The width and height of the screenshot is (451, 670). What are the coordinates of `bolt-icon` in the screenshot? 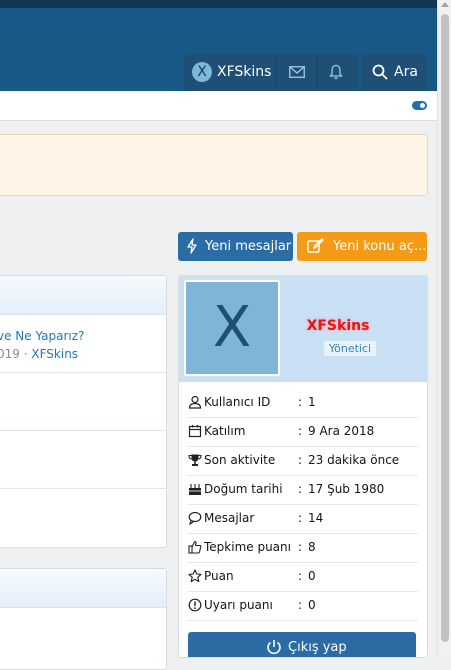 It's located at (192, 247).